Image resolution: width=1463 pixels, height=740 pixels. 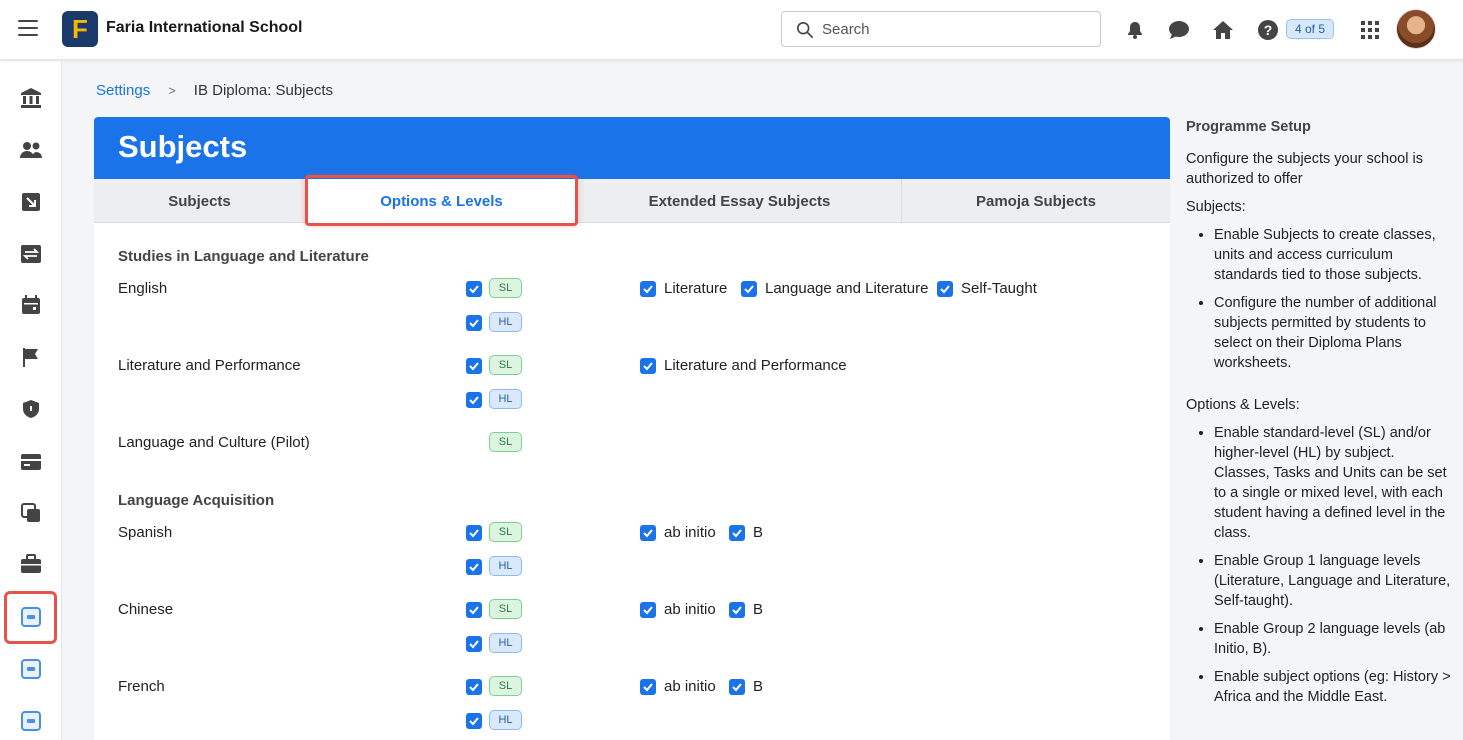 I want to click on breadcrumb: Settings > IB Diploma: Subjects, so click(x=214, y=90).